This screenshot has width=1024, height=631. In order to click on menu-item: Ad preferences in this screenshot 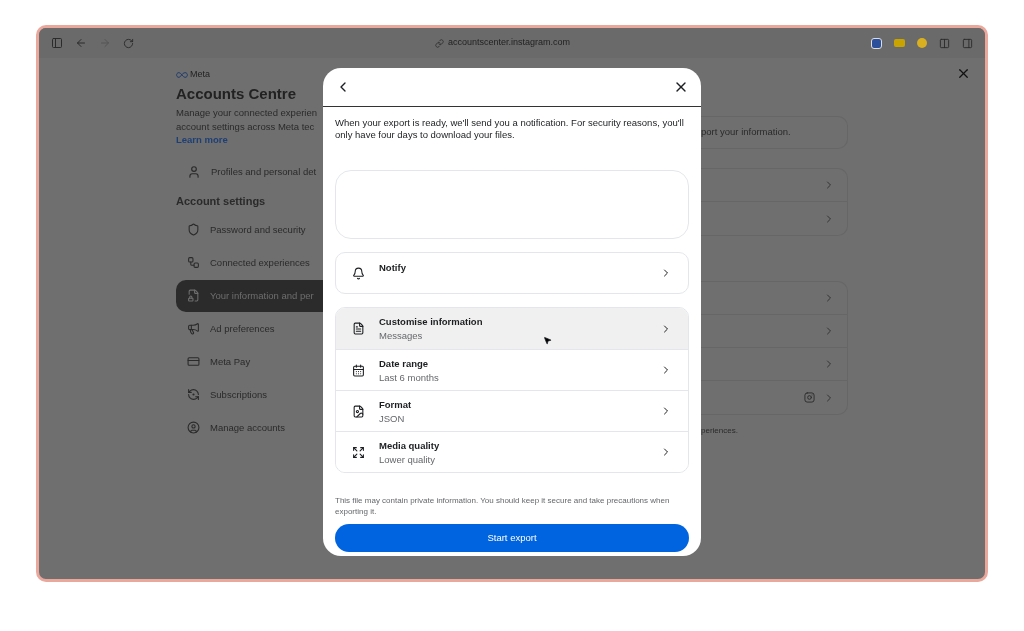, I will do `click(249, 328)`.